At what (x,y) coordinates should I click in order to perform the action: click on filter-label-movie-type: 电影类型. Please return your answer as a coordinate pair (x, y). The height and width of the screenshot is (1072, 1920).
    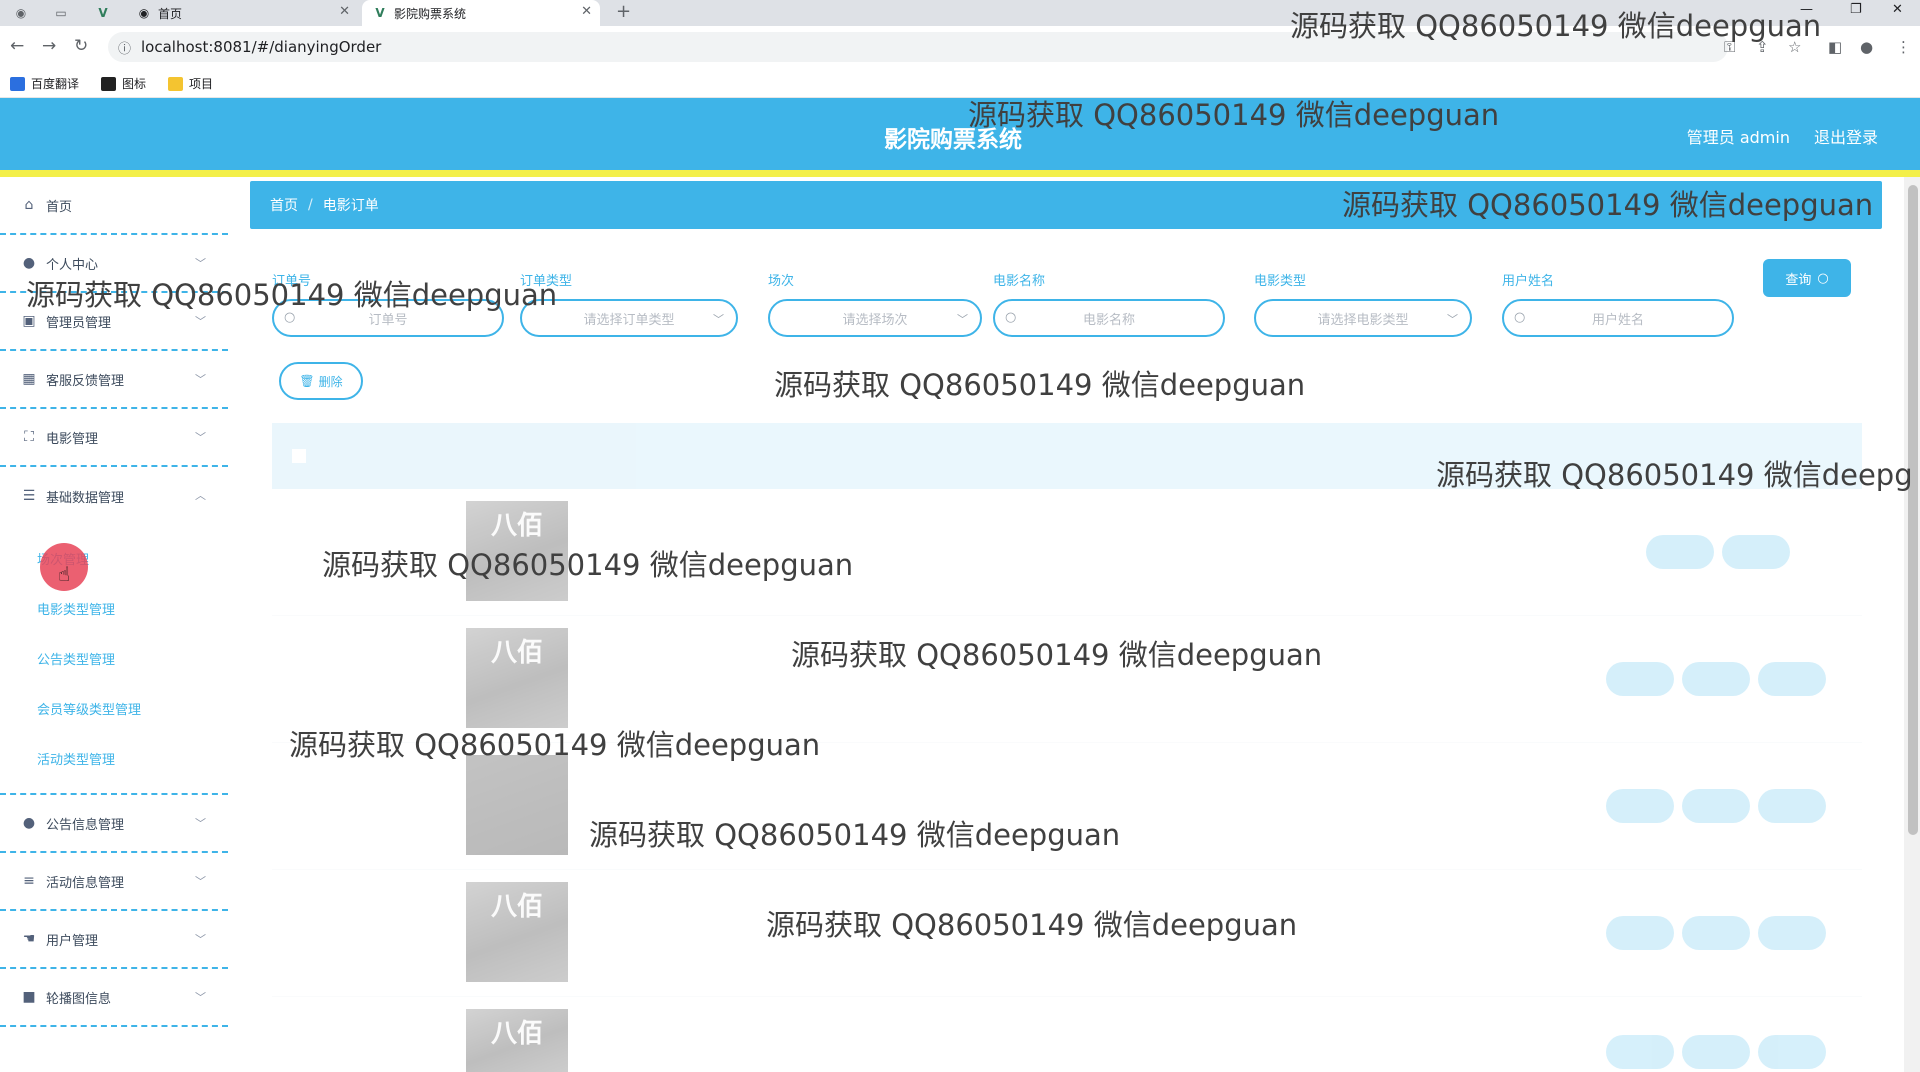
    Looking at the image, I should click on (1280, 281).